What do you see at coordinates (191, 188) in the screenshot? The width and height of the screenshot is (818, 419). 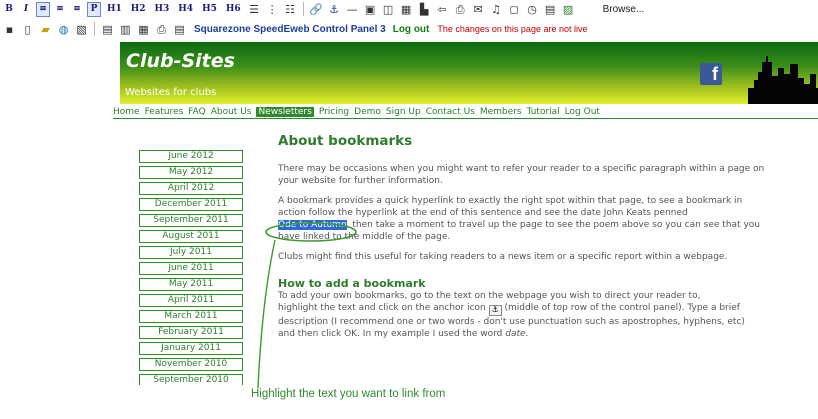 I see `sidebar-item-april-2012: April 2012` at bounding box center [191, 188].